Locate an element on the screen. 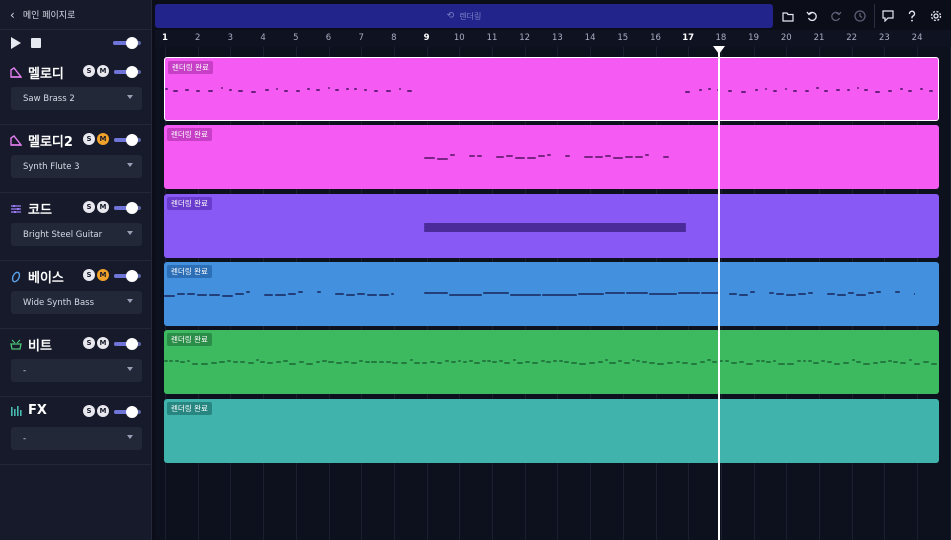 The image size is (951, 540). instrument-select: Bright Steel Guitar is located at coordinates (76, 234).